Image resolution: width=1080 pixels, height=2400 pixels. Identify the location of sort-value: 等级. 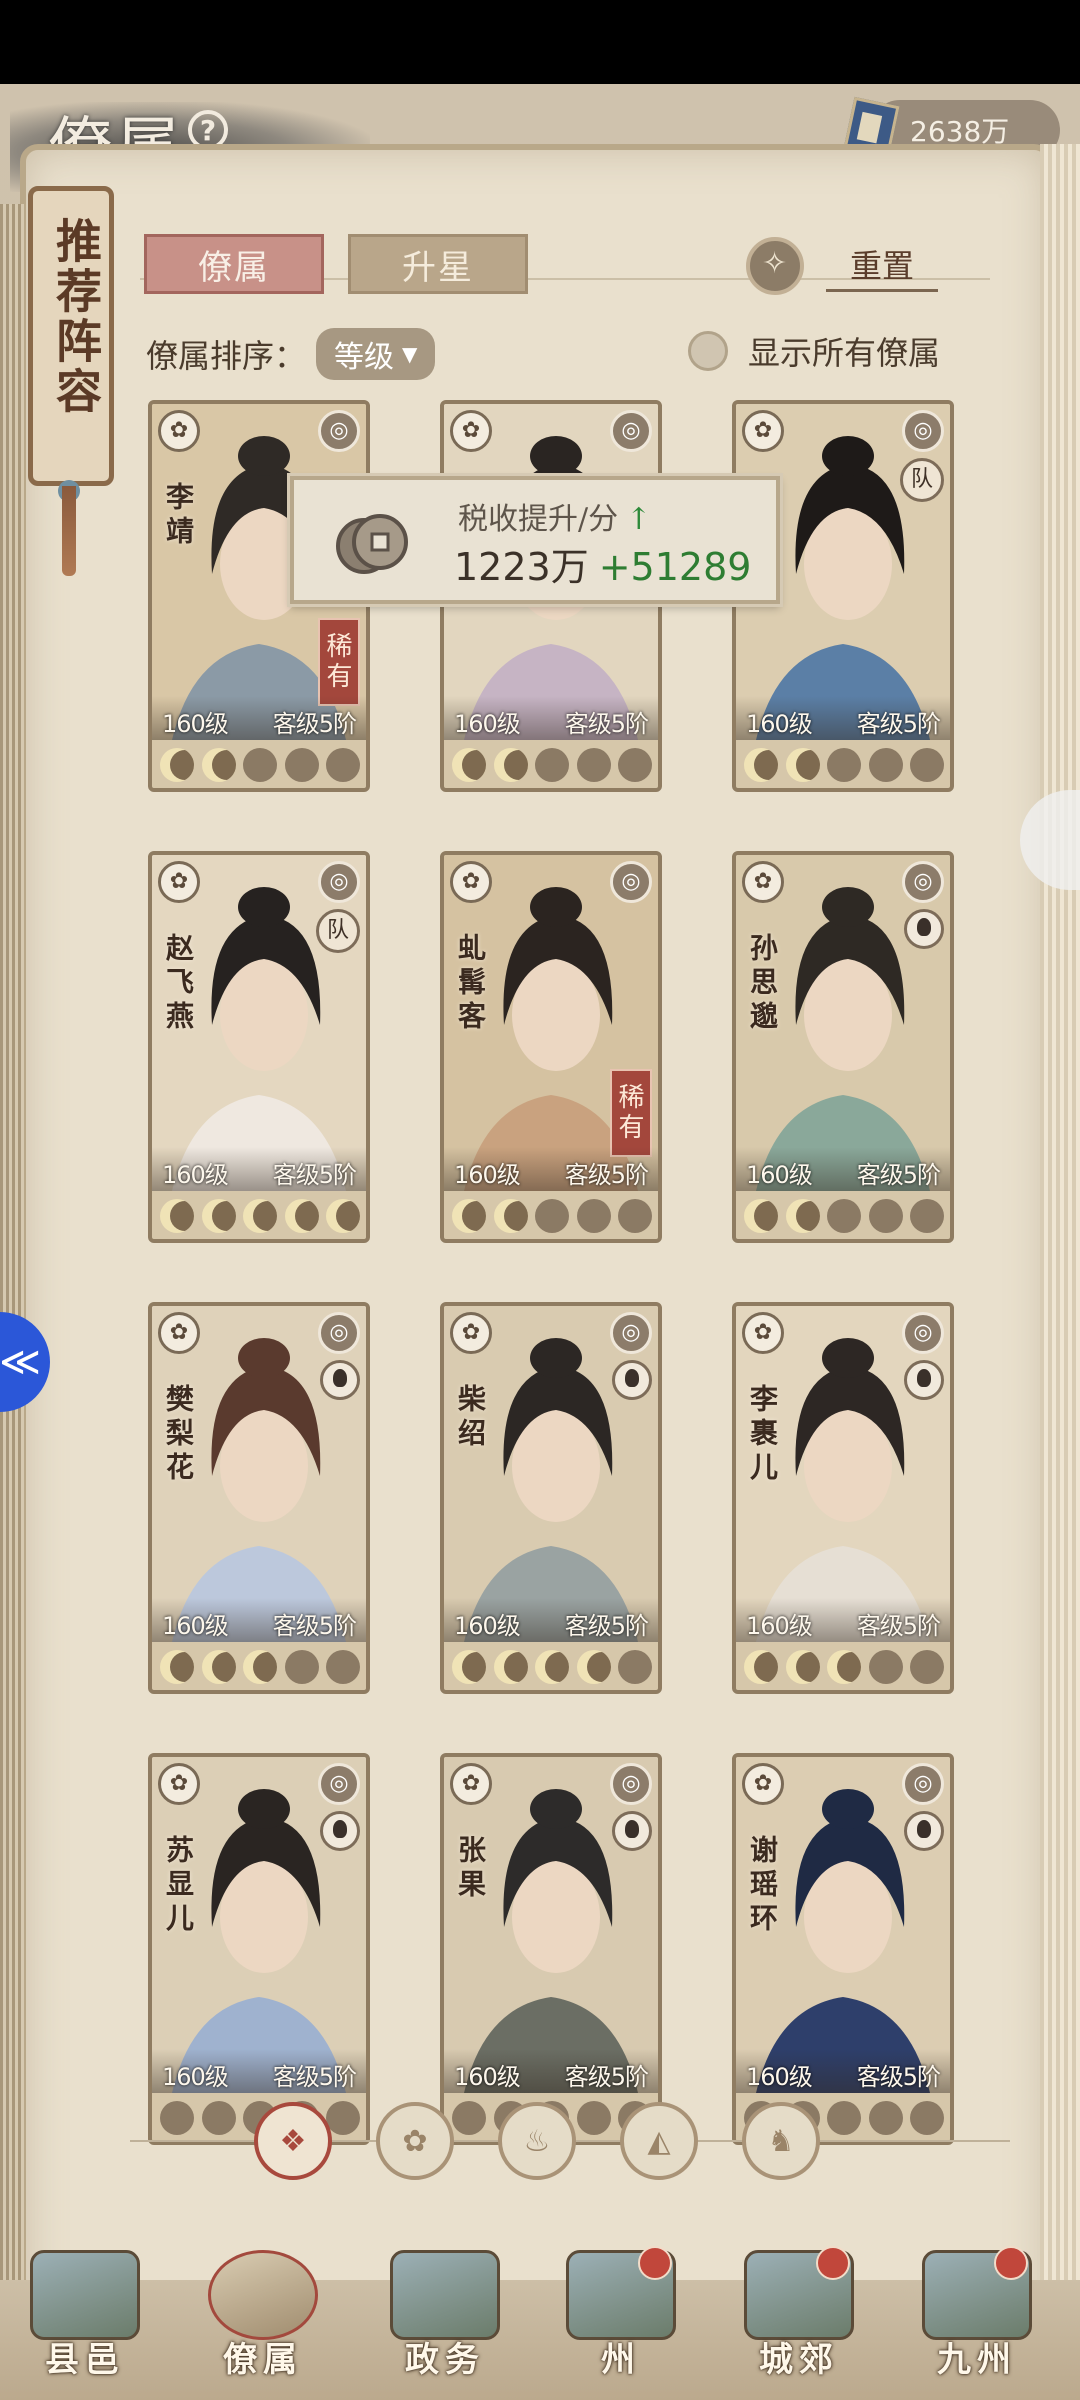
(364, 357).